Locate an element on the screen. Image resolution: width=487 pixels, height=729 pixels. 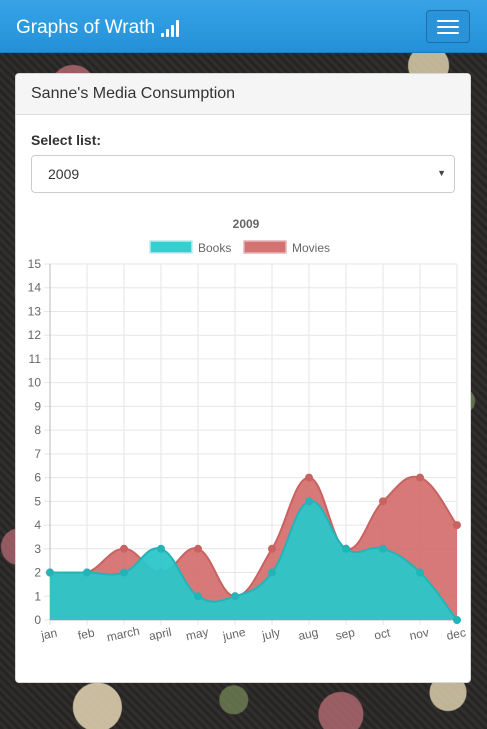
x-tick-label: jan is located at coordinates (49, 634).